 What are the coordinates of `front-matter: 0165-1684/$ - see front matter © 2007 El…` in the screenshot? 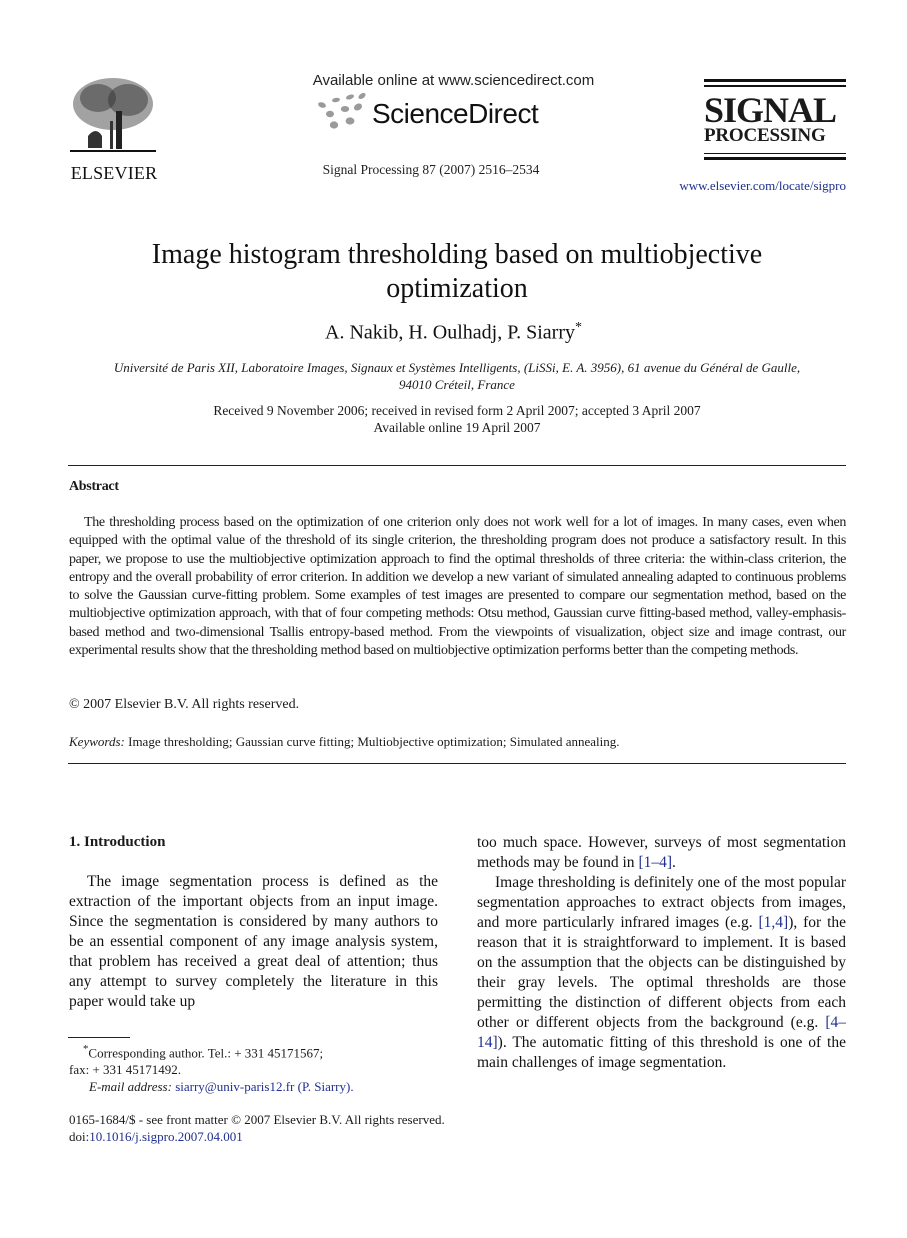 It's located at (257, 1128).